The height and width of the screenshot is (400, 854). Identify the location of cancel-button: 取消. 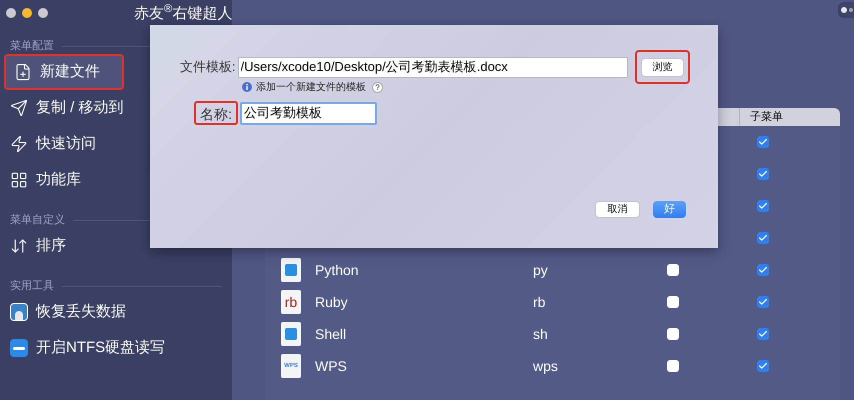
(617, 209).